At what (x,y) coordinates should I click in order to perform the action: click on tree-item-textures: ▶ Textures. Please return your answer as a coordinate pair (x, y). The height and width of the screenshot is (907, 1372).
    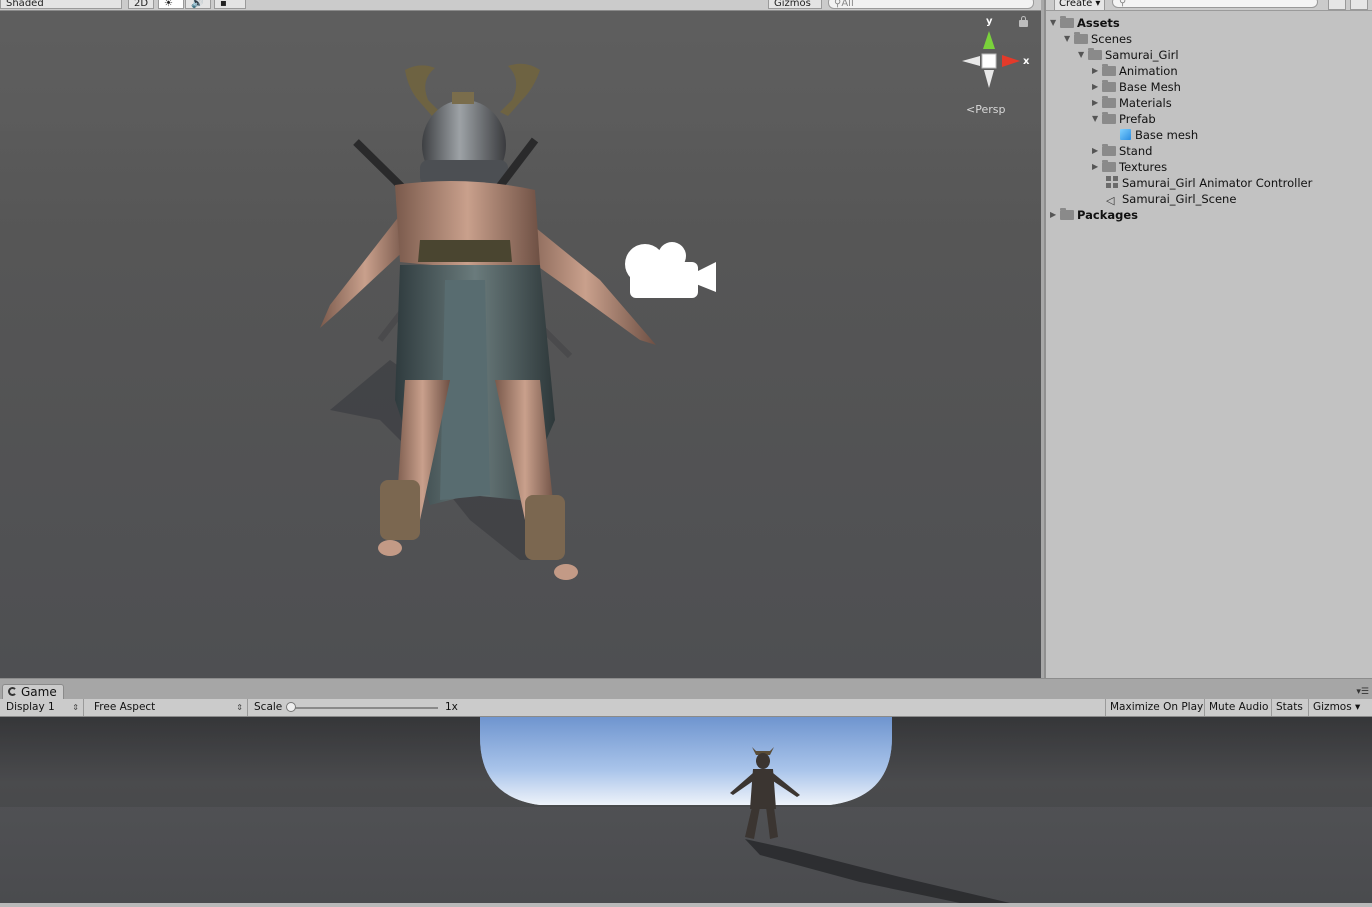
    Looking at the image, I should click on (1129, 167).